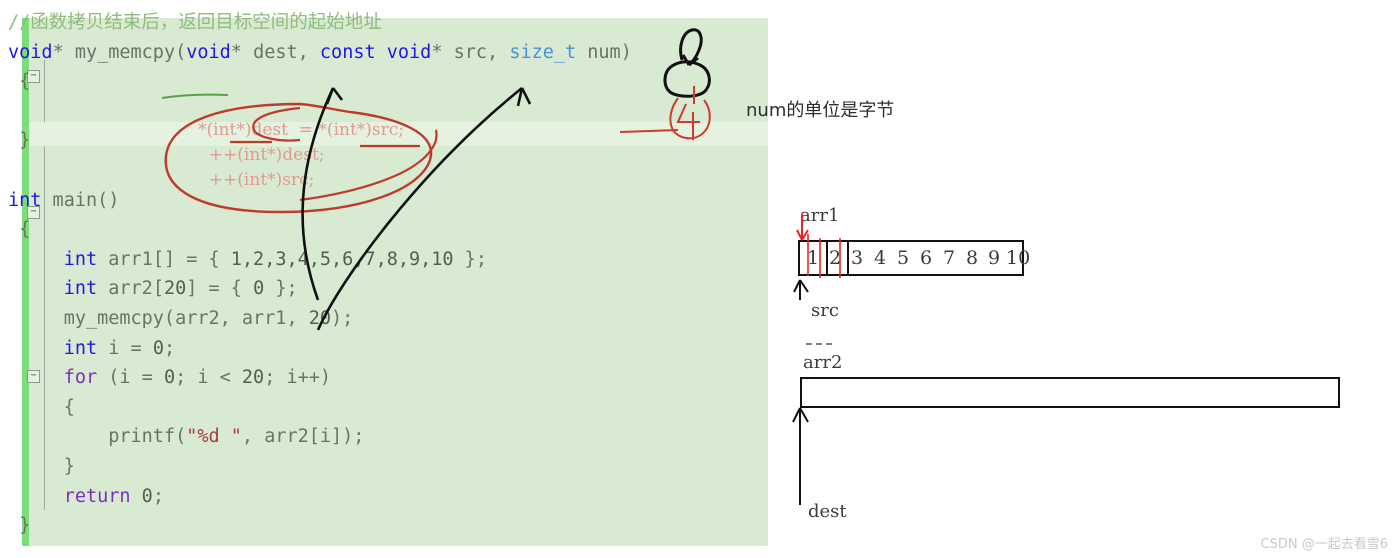 The image size is (1400, 558). Describe the element at coordinates (972, 258) in the screenshot. I see `arr1-cell-value: 8` at that location.